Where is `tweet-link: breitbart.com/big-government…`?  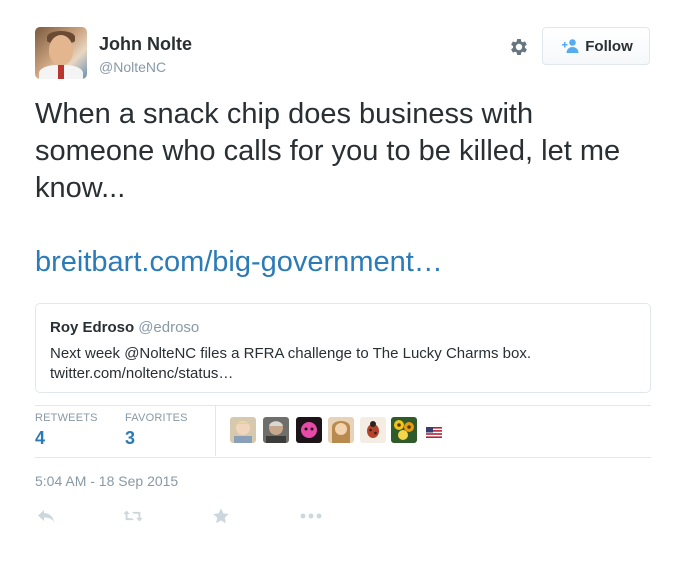 tweet-link: breitbart.com/big-government… is located at coordinates (239, 262).